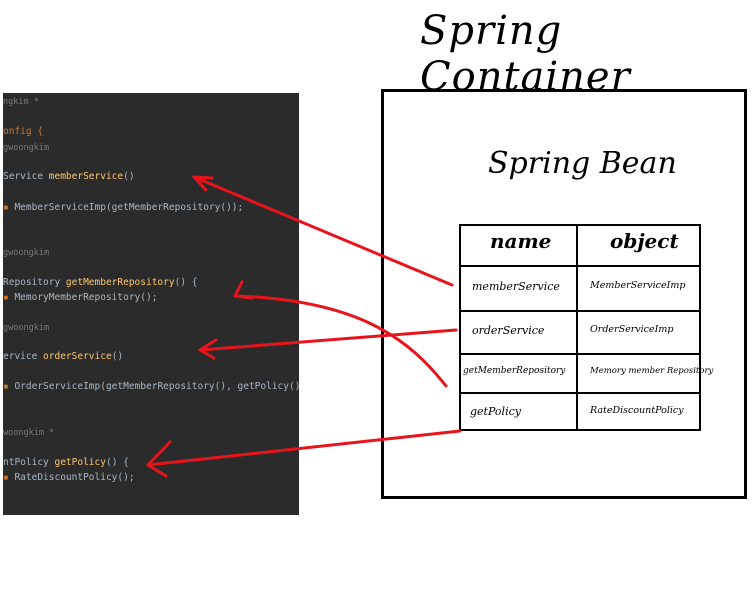 The image size is (752, 598). I want to click on arrowhead-get-policy, so click(159, 459).